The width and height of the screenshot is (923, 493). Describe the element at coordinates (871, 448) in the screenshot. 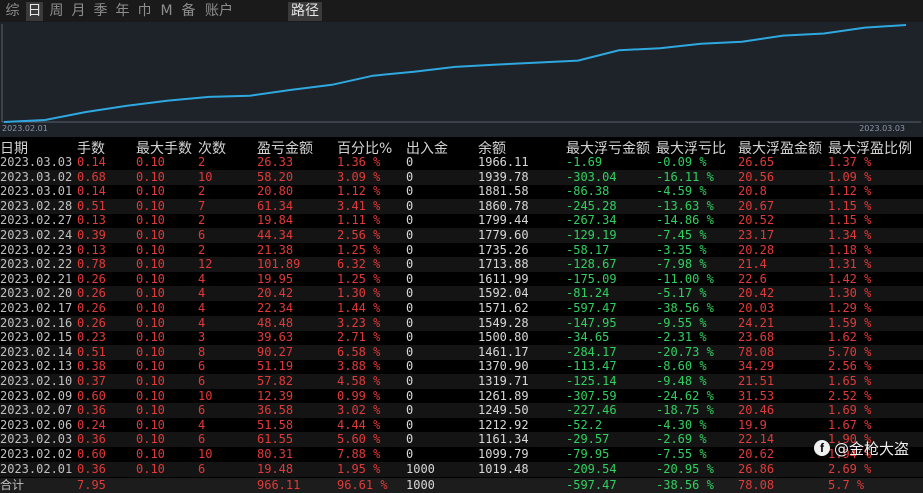

I see `watermark-text: @金枪大盗` at that location.